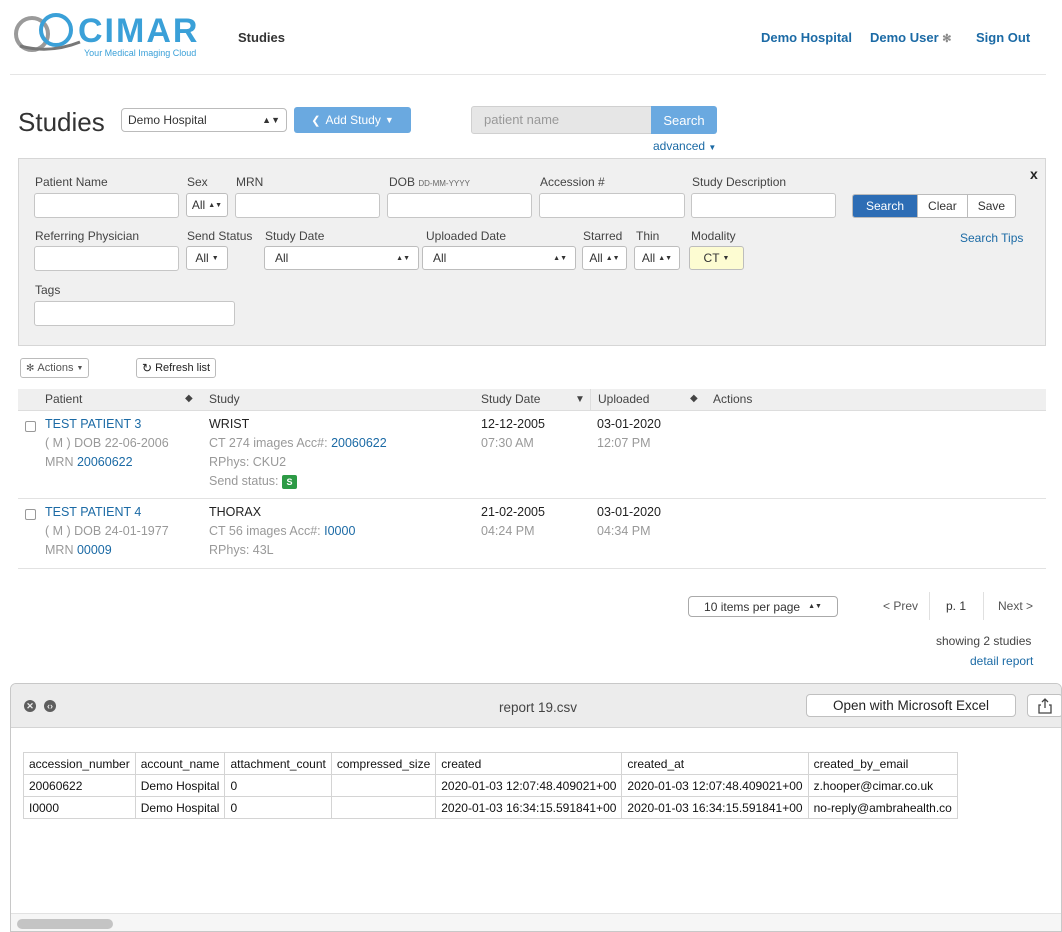 This screenshot has width=1062, height=932. Describe the element at coordinates (261, 37) in the screenshot. I see `nav-studies: Studies` at that location.